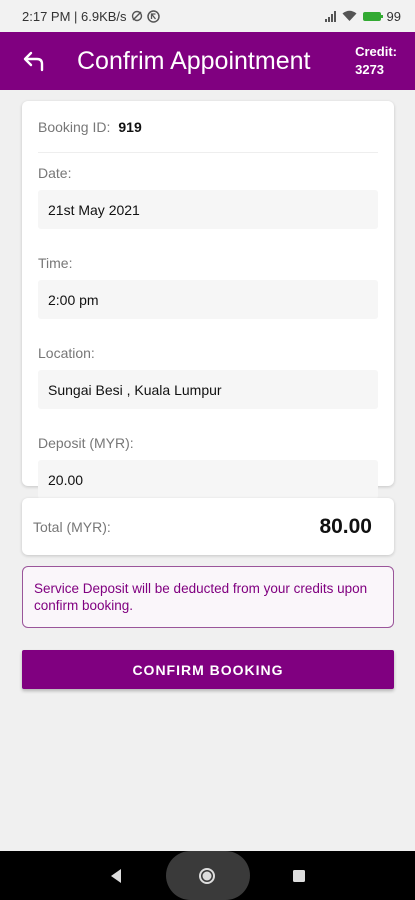  What do you see at coordinates (376, 51) in the screenshot?
I see `credit-label: Credit:` at bounding box center [376, 51].